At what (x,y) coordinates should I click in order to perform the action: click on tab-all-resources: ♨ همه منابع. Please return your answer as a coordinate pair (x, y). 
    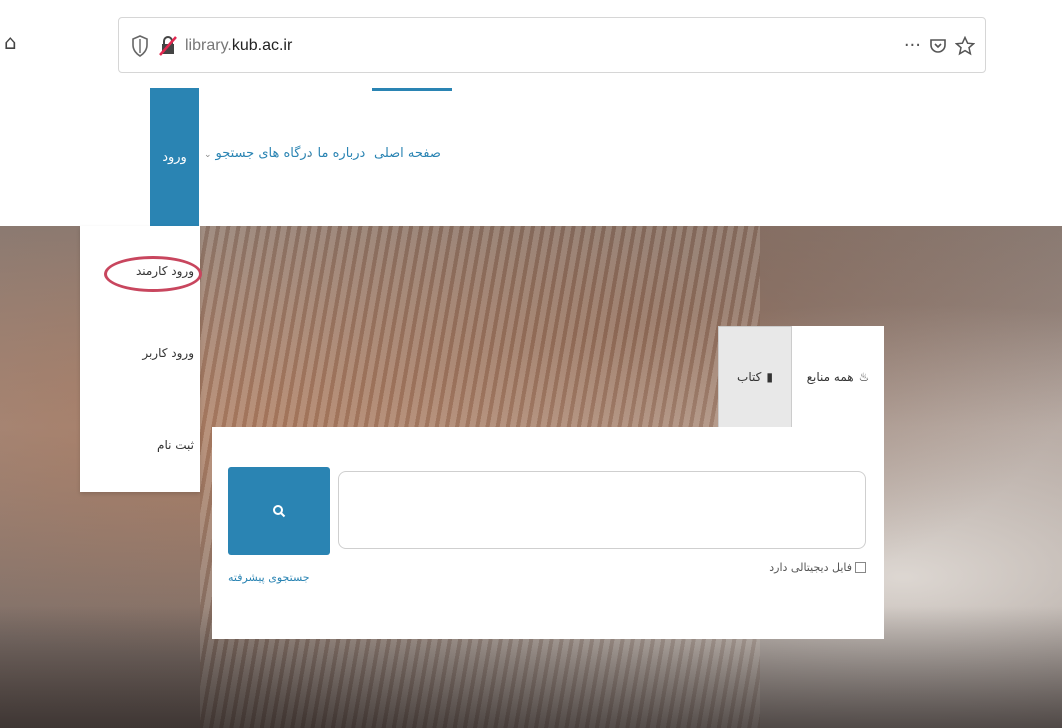
    Looking at the image, I should click on (838, 376).